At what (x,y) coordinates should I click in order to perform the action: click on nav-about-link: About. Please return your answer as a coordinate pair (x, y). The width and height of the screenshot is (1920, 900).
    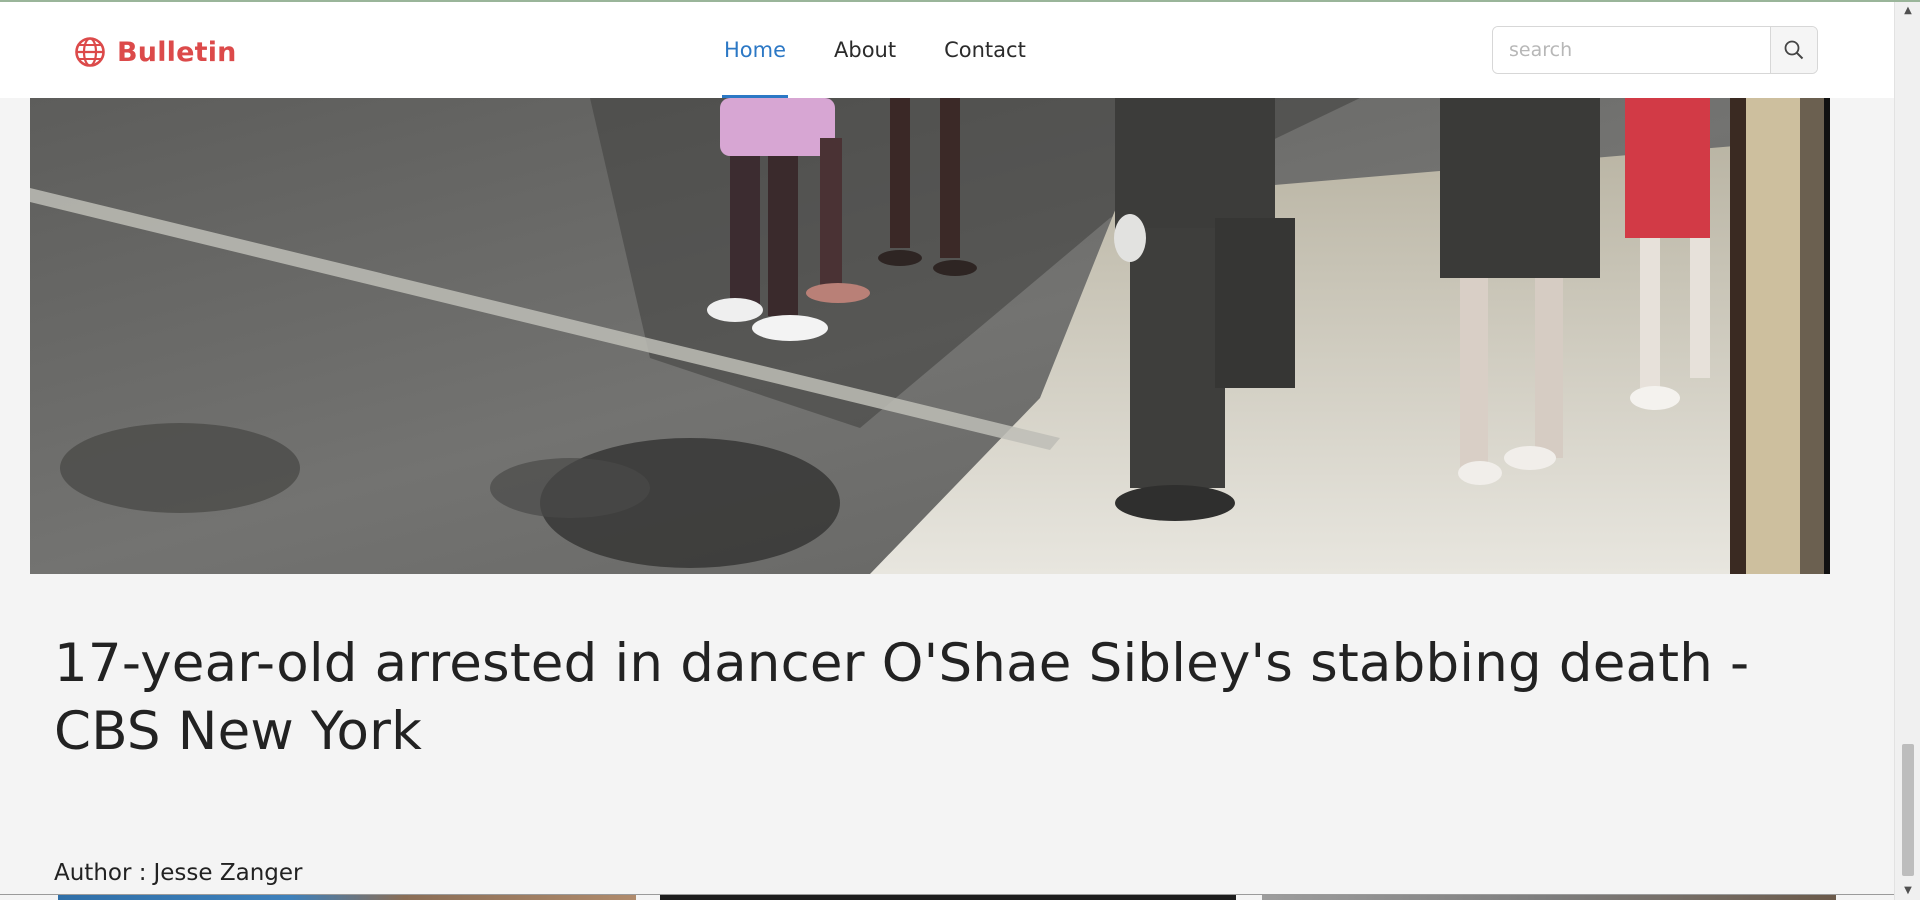
    Looking at the image, I should click on (865, 50).